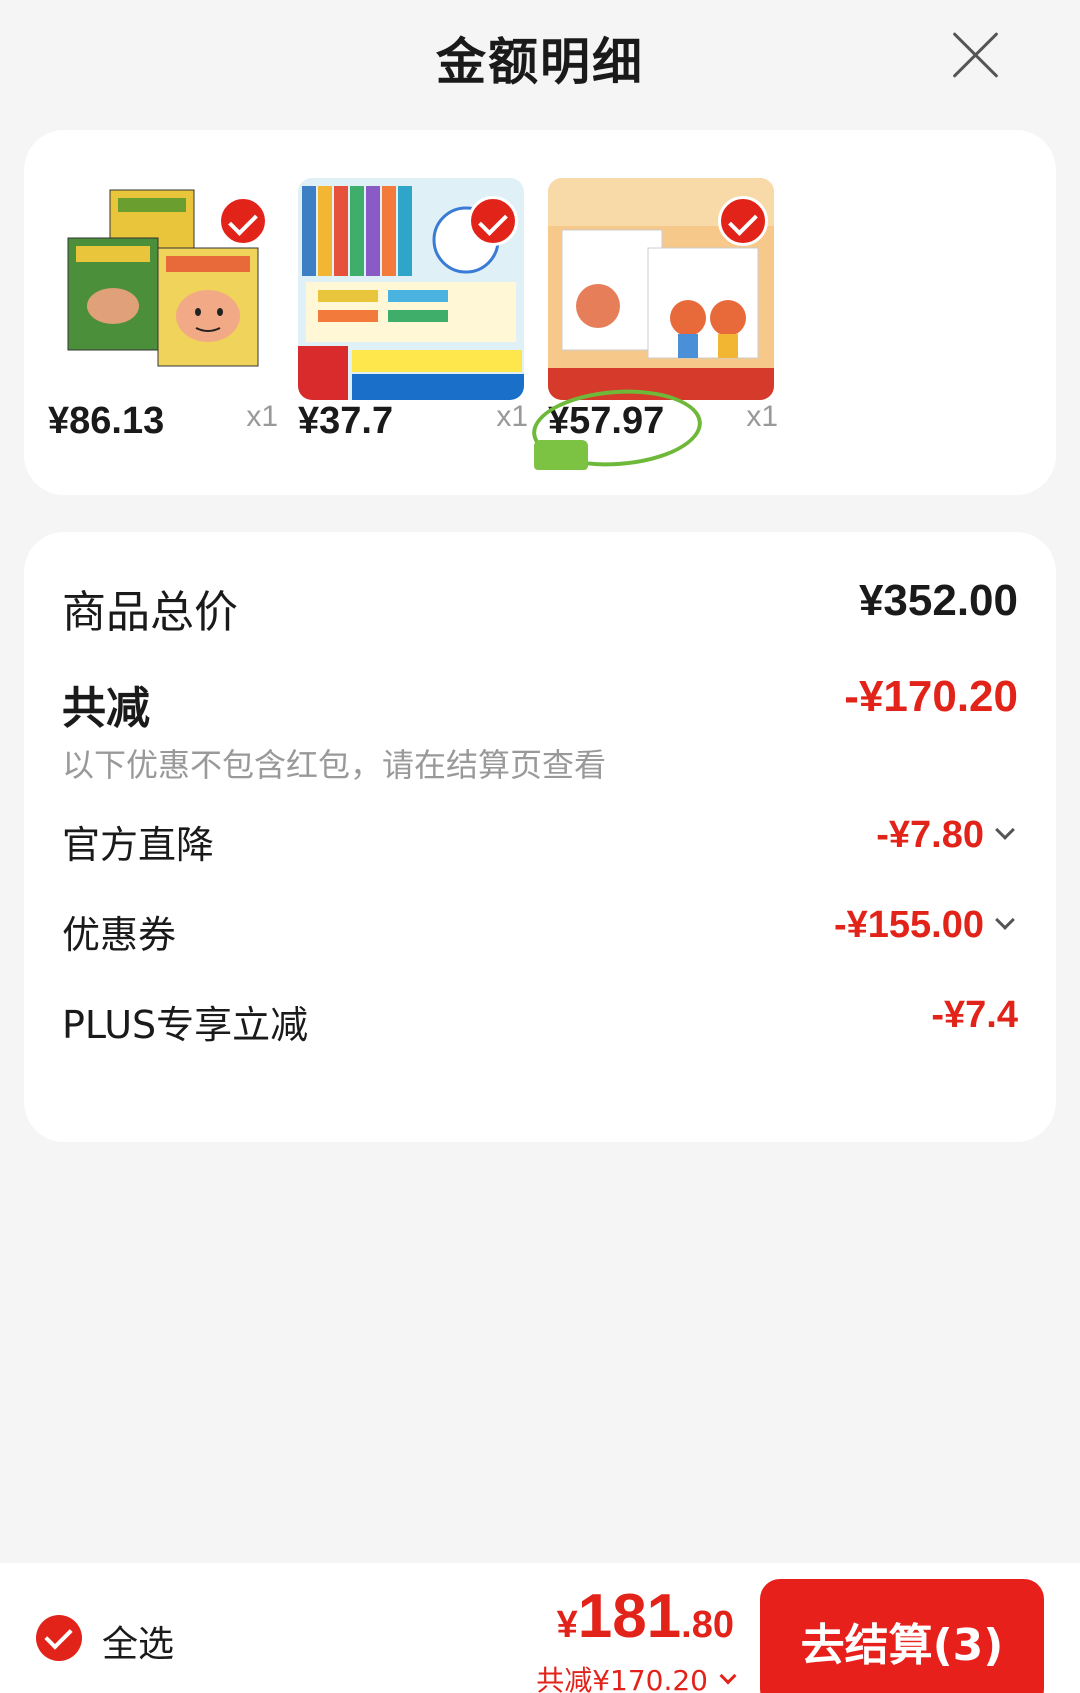 The image size is (1080, 1693). What do you see at coordinates (138, 1641) in the screenshot?
I see `select-all-label: 全选` at bounding box center [138, 1641].